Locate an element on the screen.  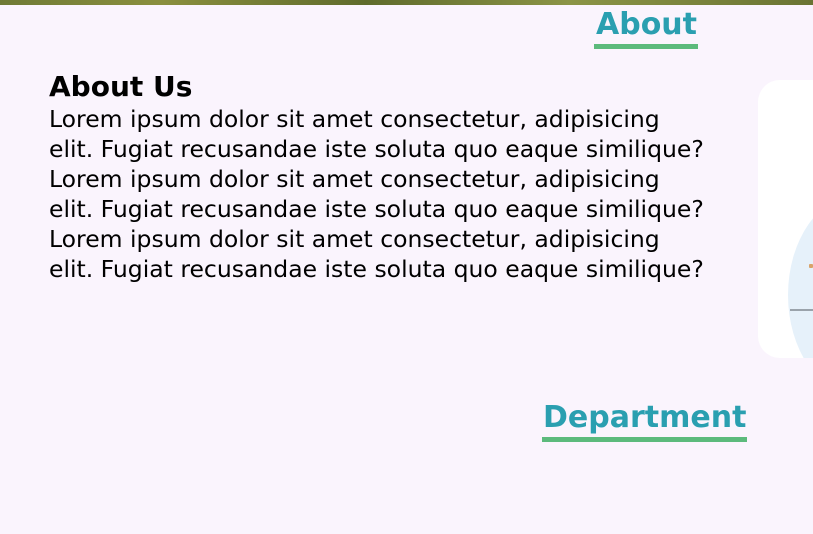
illustration-ground-line is located at coordinates (801, 310).